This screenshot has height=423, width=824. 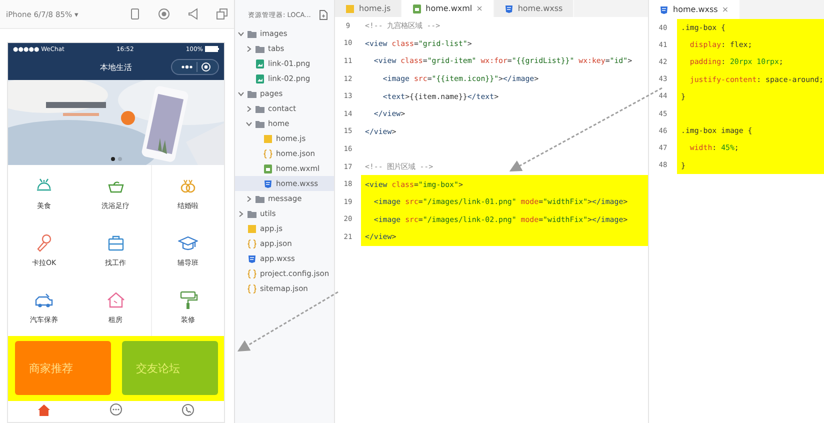 I want to click on chat-icon, so click(x=116, y=410).